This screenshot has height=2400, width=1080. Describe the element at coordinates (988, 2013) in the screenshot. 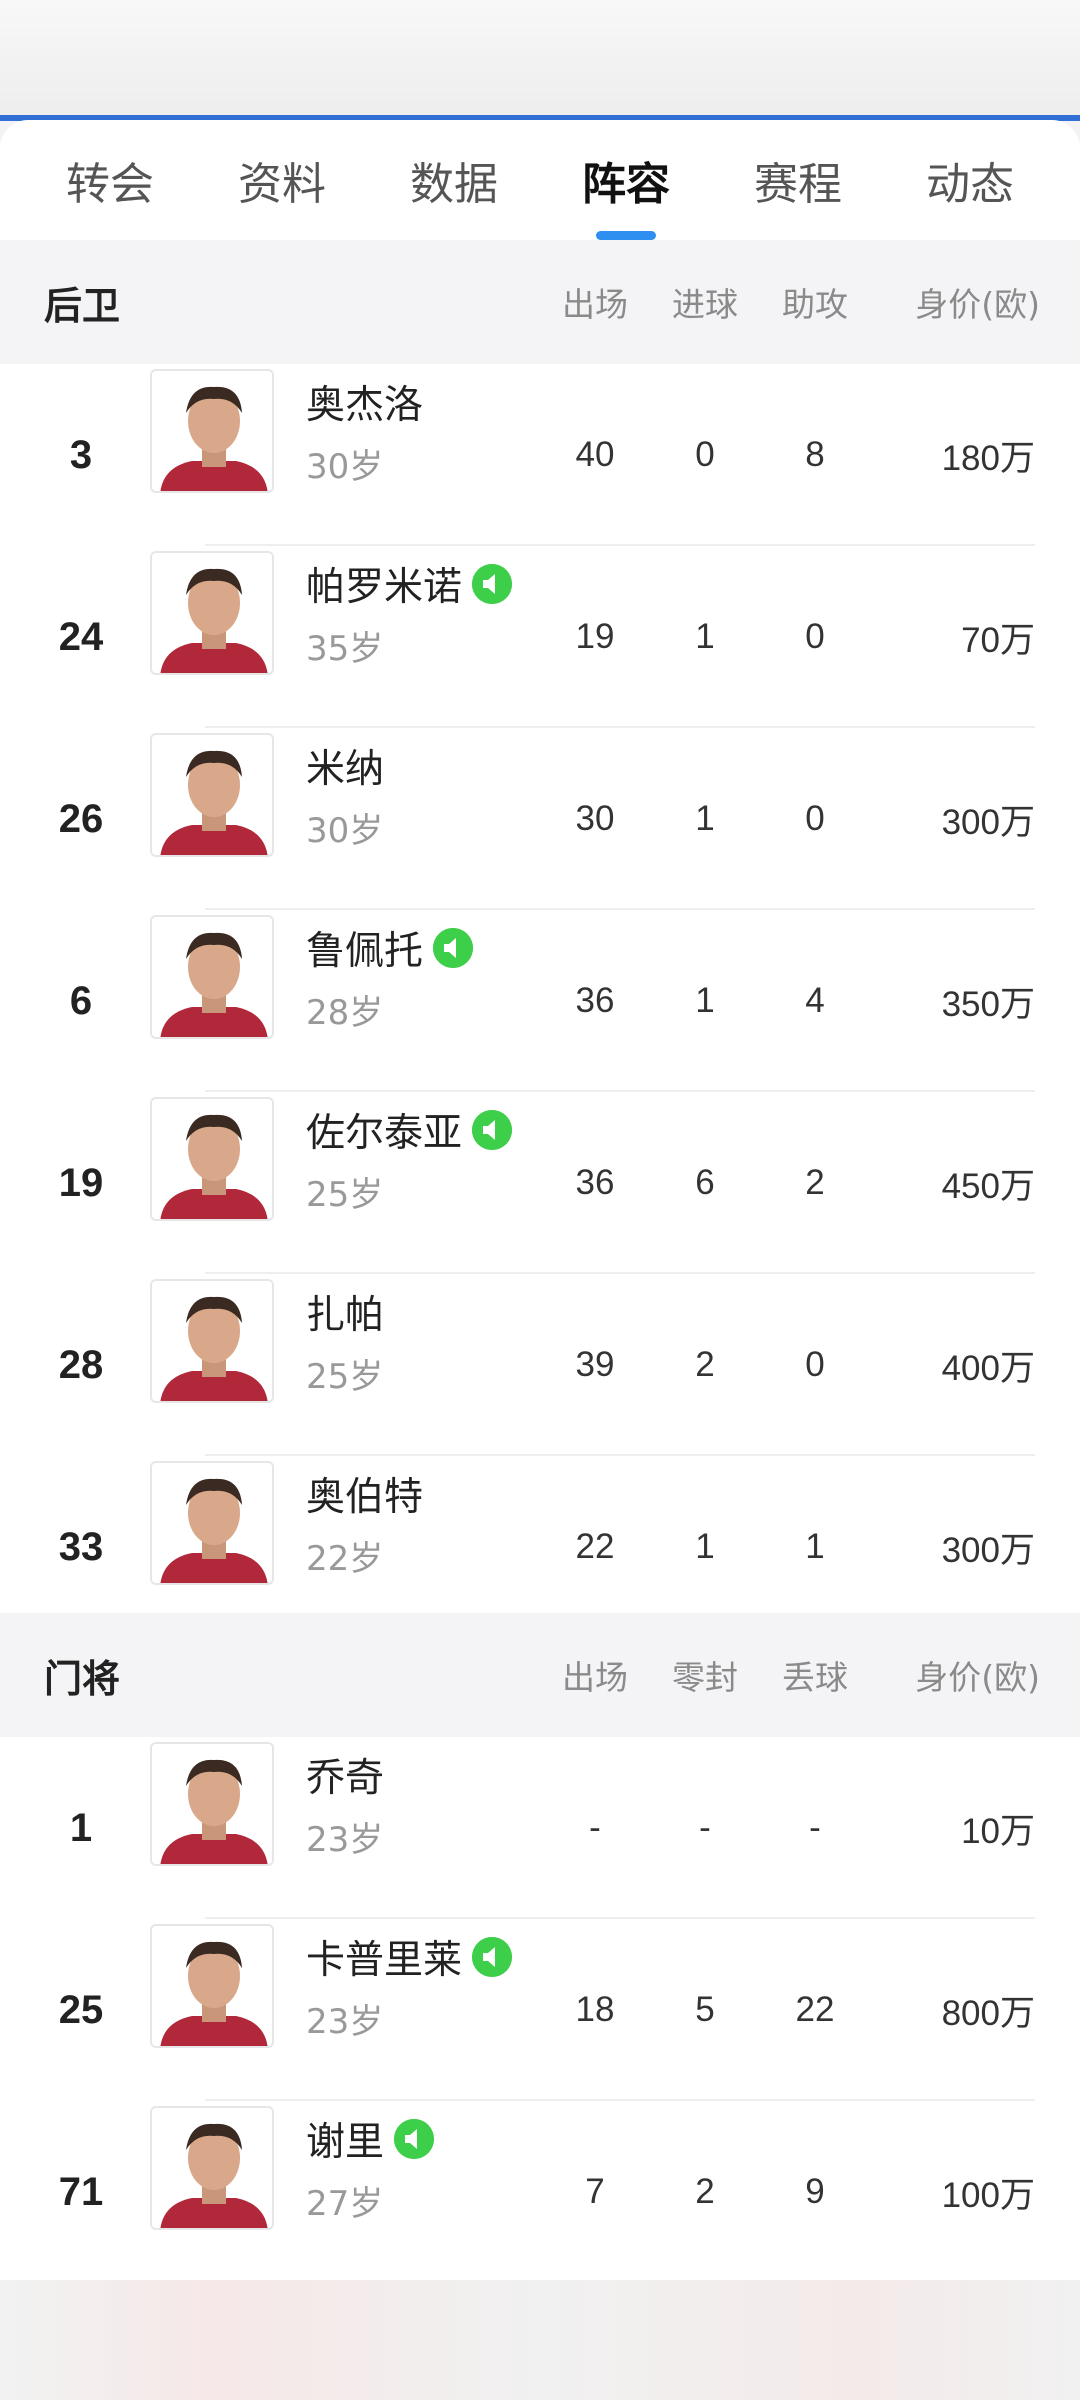

I see `market-value: 800万` at that location.